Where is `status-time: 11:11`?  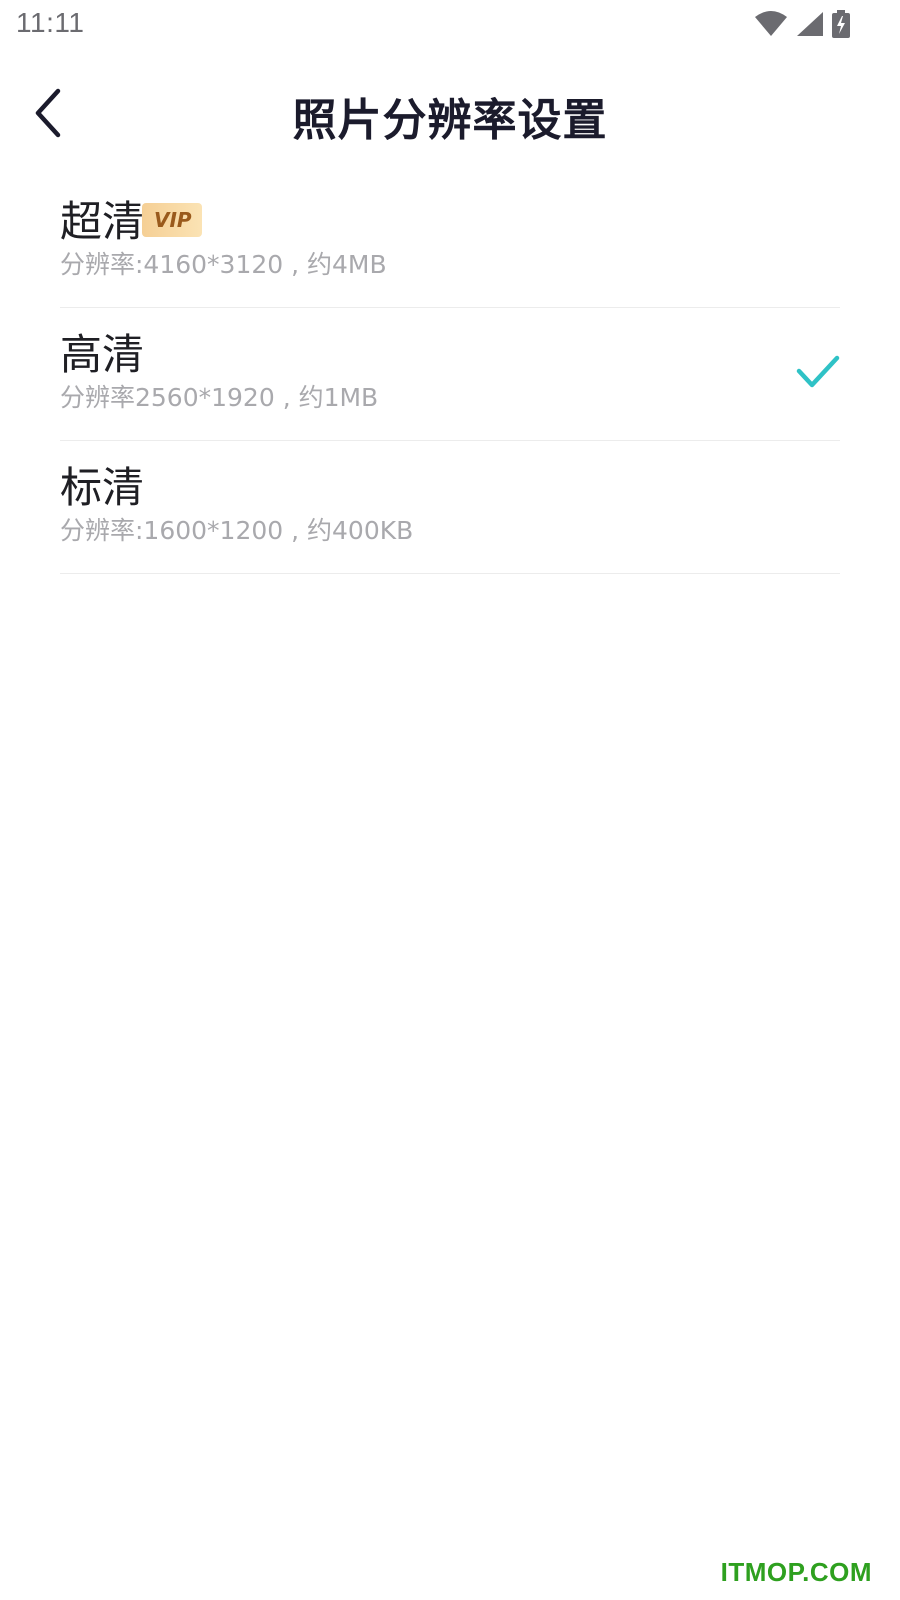 status-time: 11:11 is located at coordinates (50, 22).